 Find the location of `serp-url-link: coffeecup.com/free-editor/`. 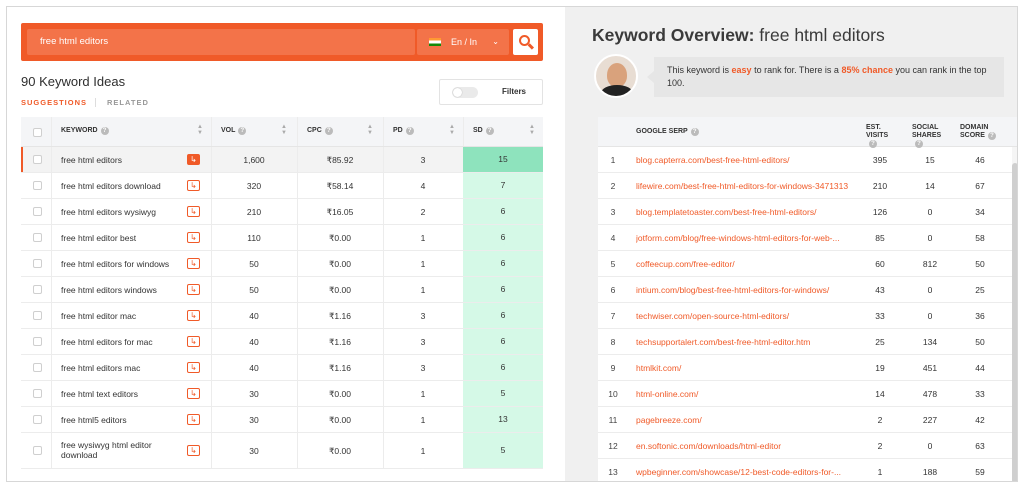

serp-url-link: coffeecup.com/free-editor/ is located at coordinates (746, 264).